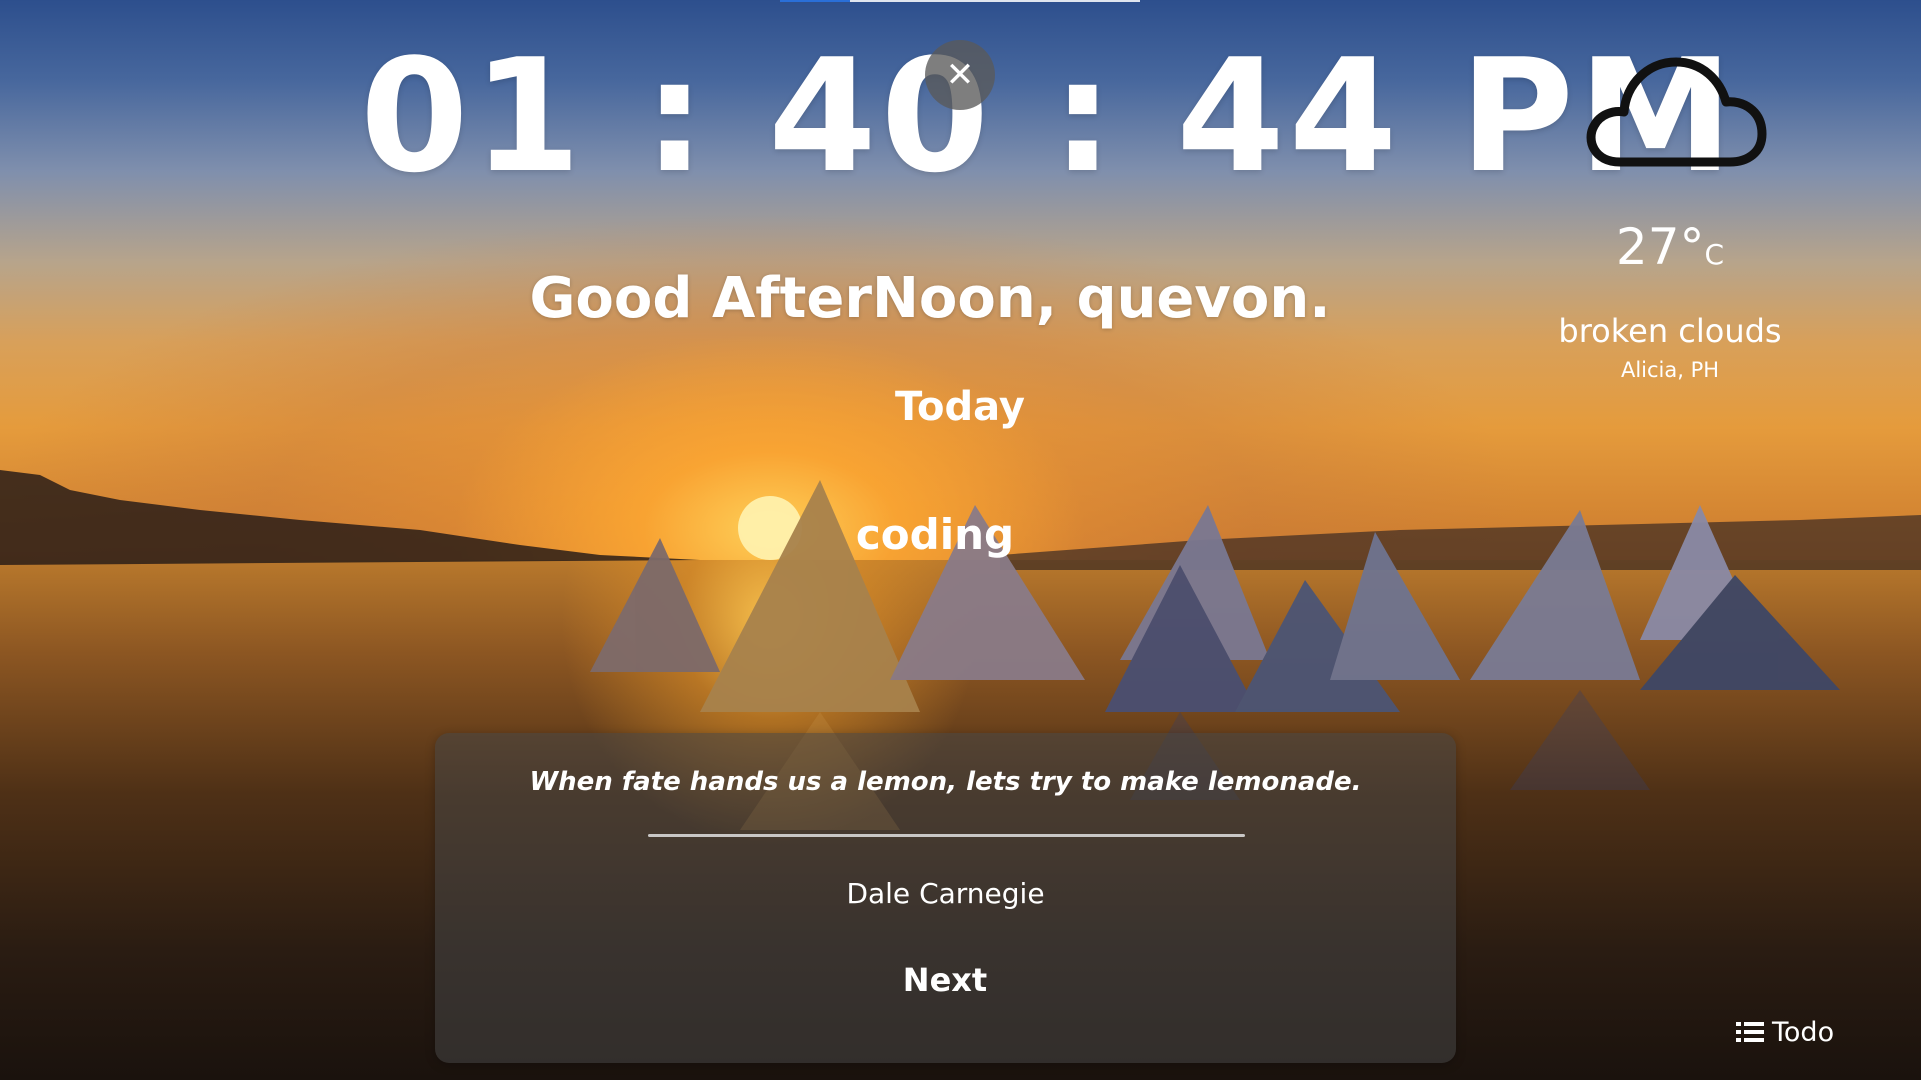  What do you see at coordinates (945, 980) in the screenshot?
I see `next-quote-button: Next` at bounding box center [945, 980].